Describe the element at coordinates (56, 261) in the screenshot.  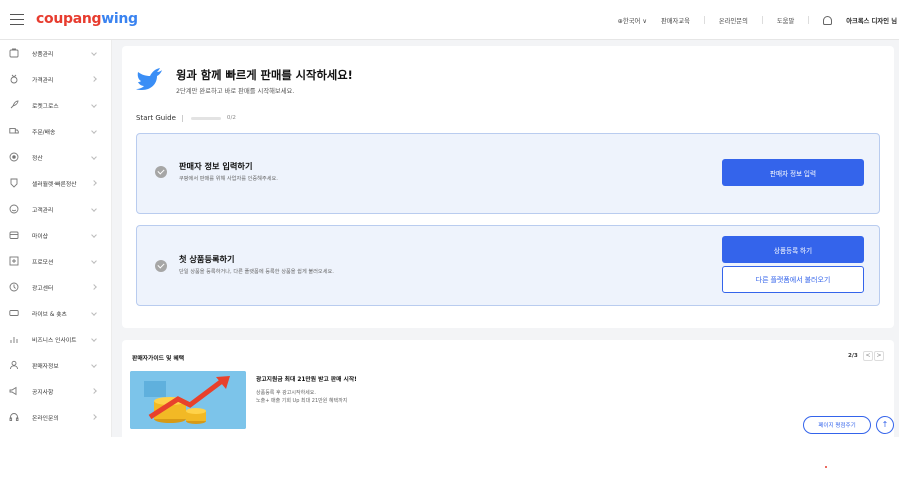
I see `sidebar-item-promotion: 프로모션` at that location.